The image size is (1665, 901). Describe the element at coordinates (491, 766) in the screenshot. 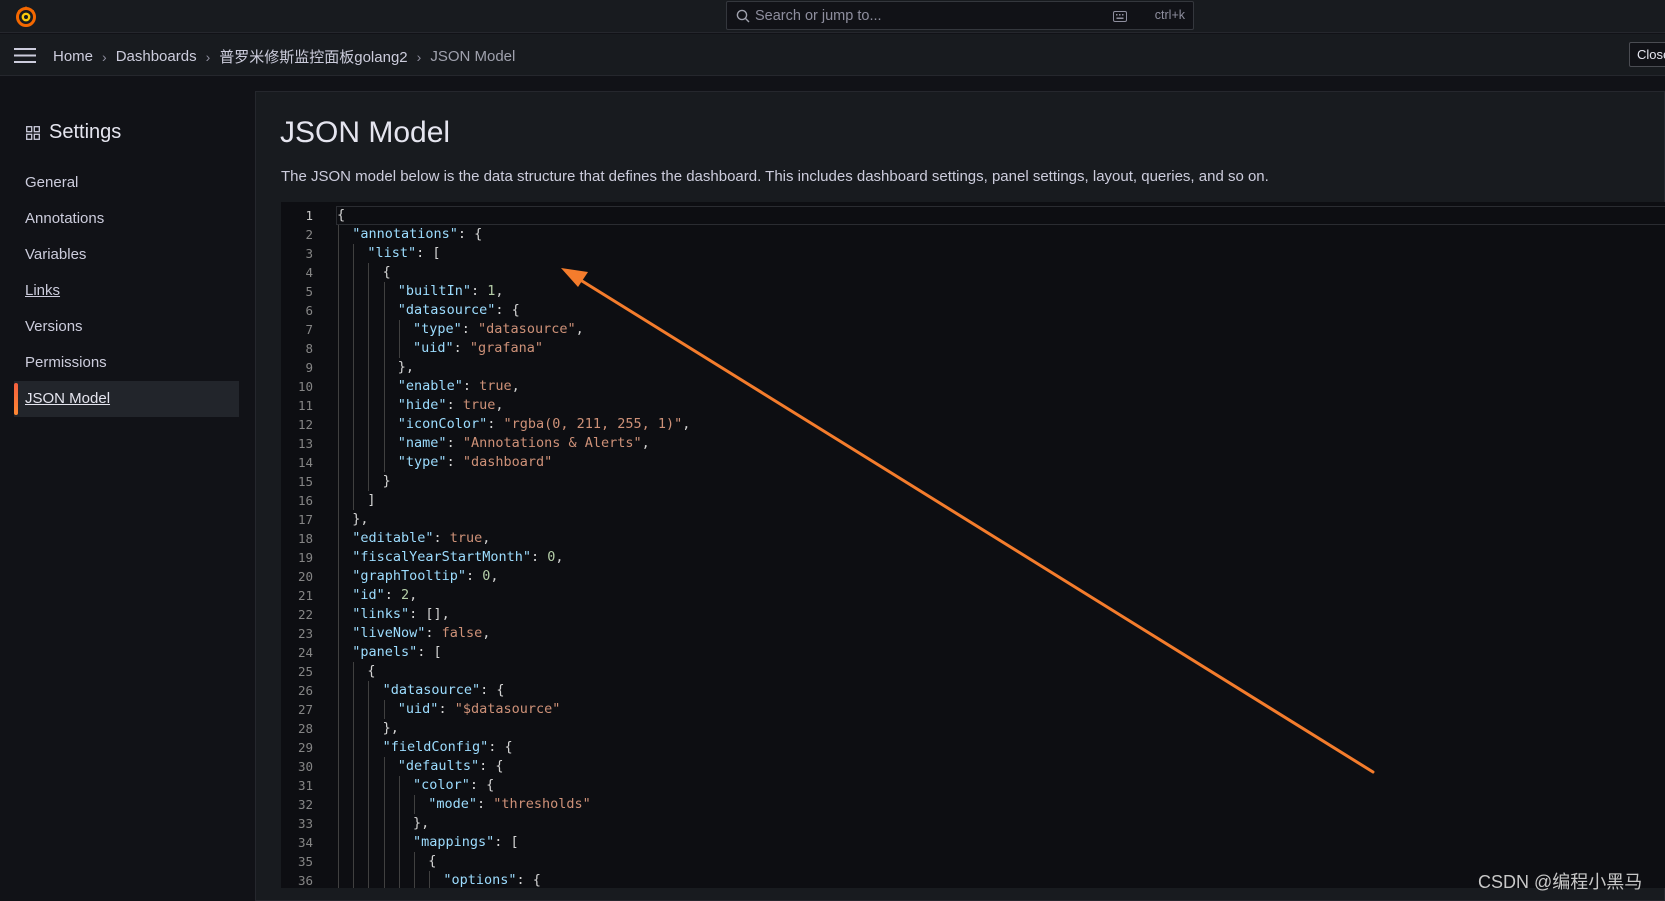

I see `code-token: : {` at that location.